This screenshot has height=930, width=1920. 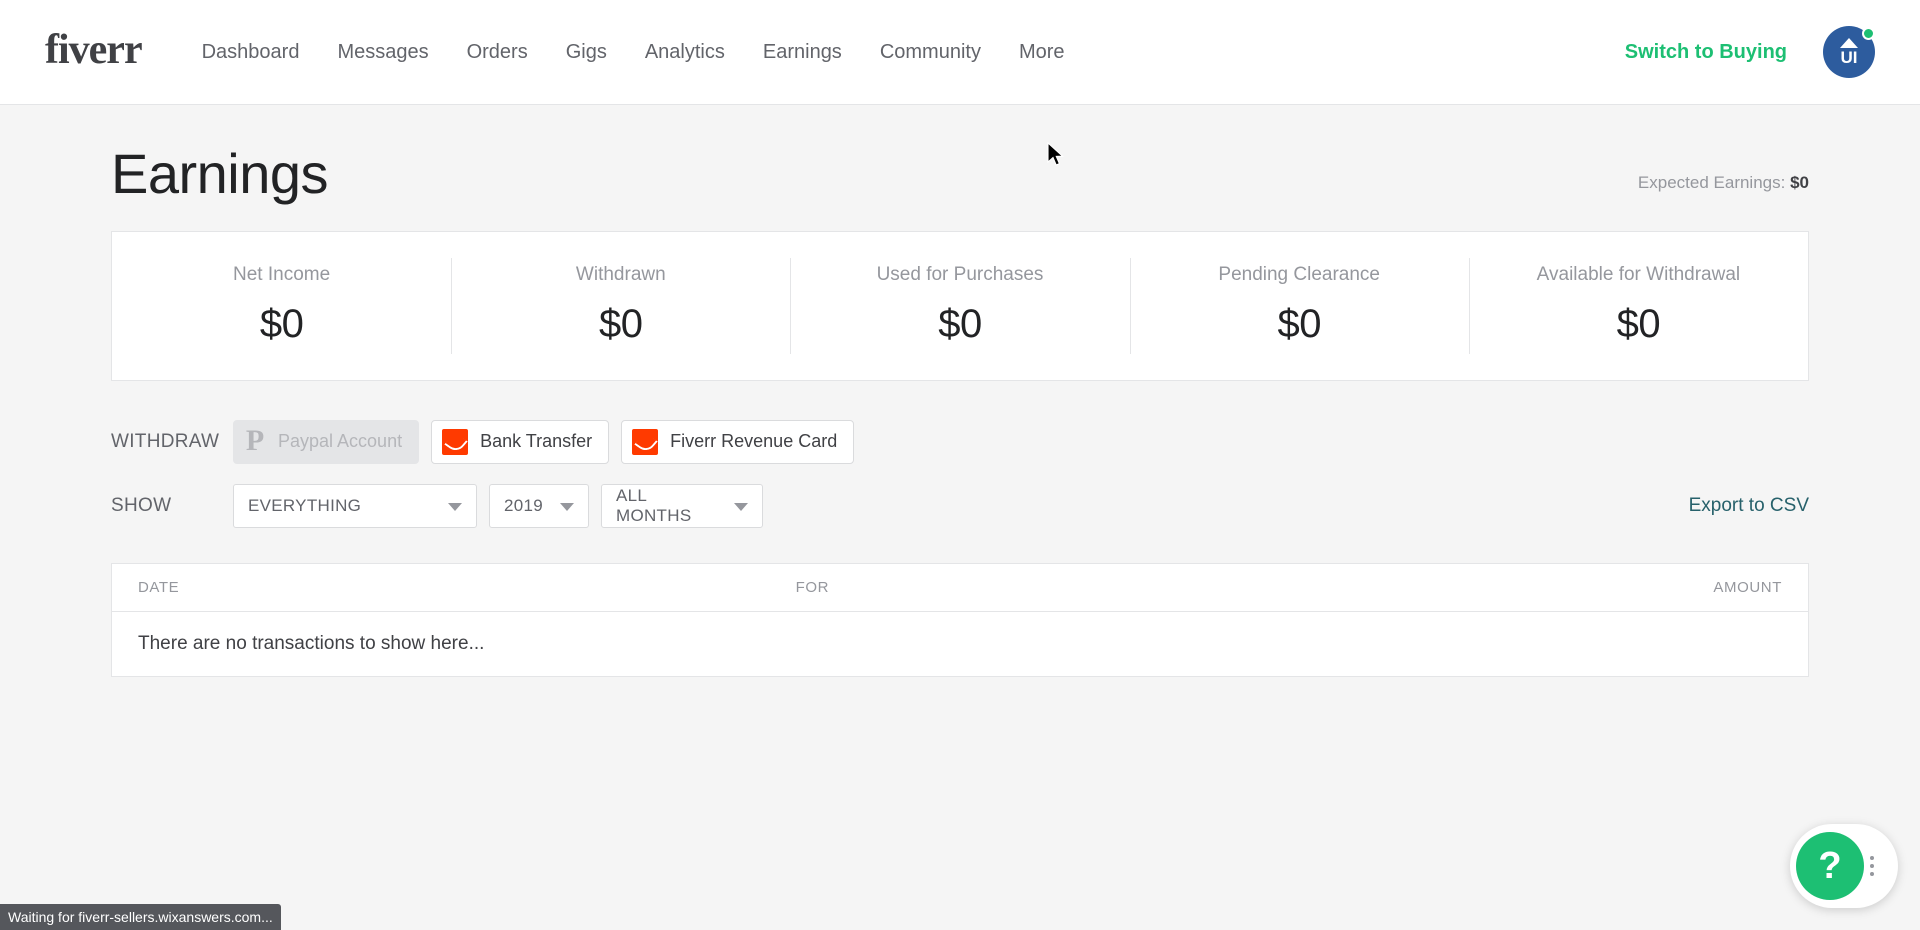 I want to click on switch-to-buying-link: Switch to Buying, so click(x=1706, y=52).